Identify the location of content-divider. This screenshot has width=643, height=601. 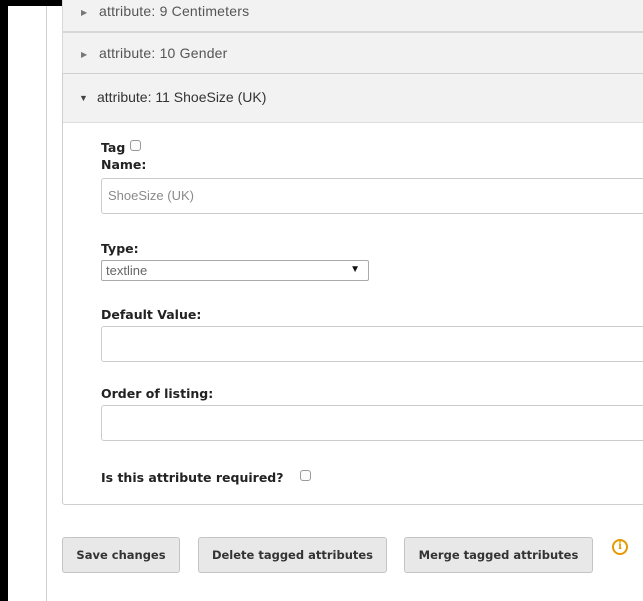
(46, 303).